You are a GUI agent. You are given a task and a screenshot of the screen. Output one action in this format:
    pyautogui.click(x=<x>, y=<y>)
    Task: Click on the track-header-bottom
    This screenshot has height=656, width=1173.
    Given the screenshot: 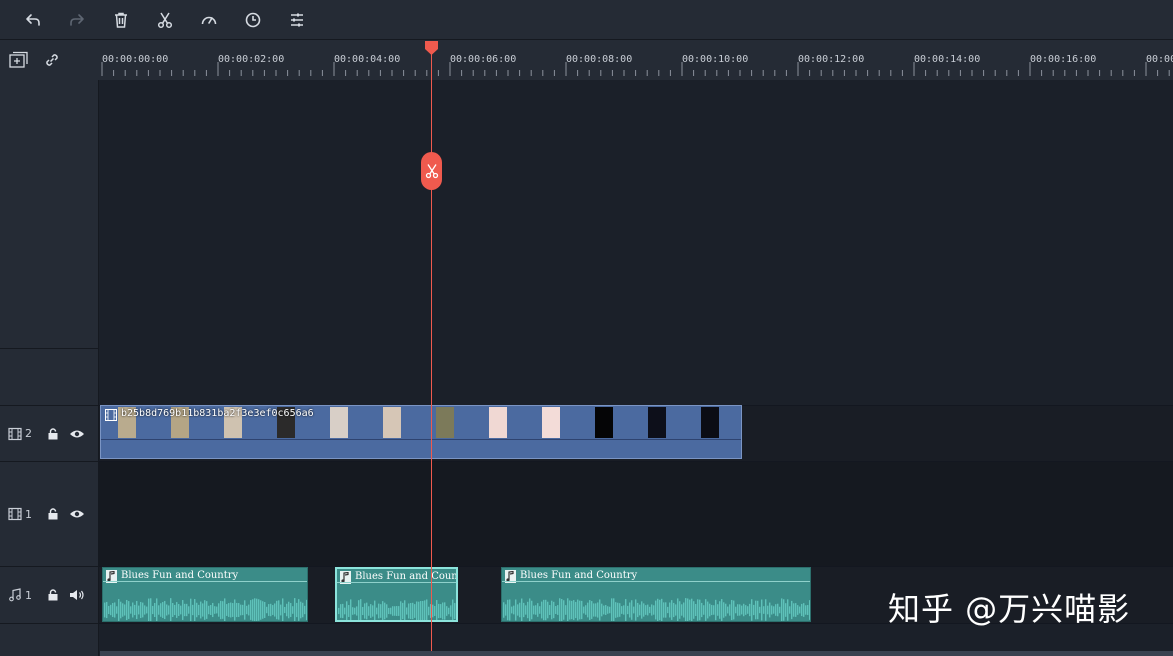 What is the action you would take?
    pyautogui.click(x=49, y=639)
    